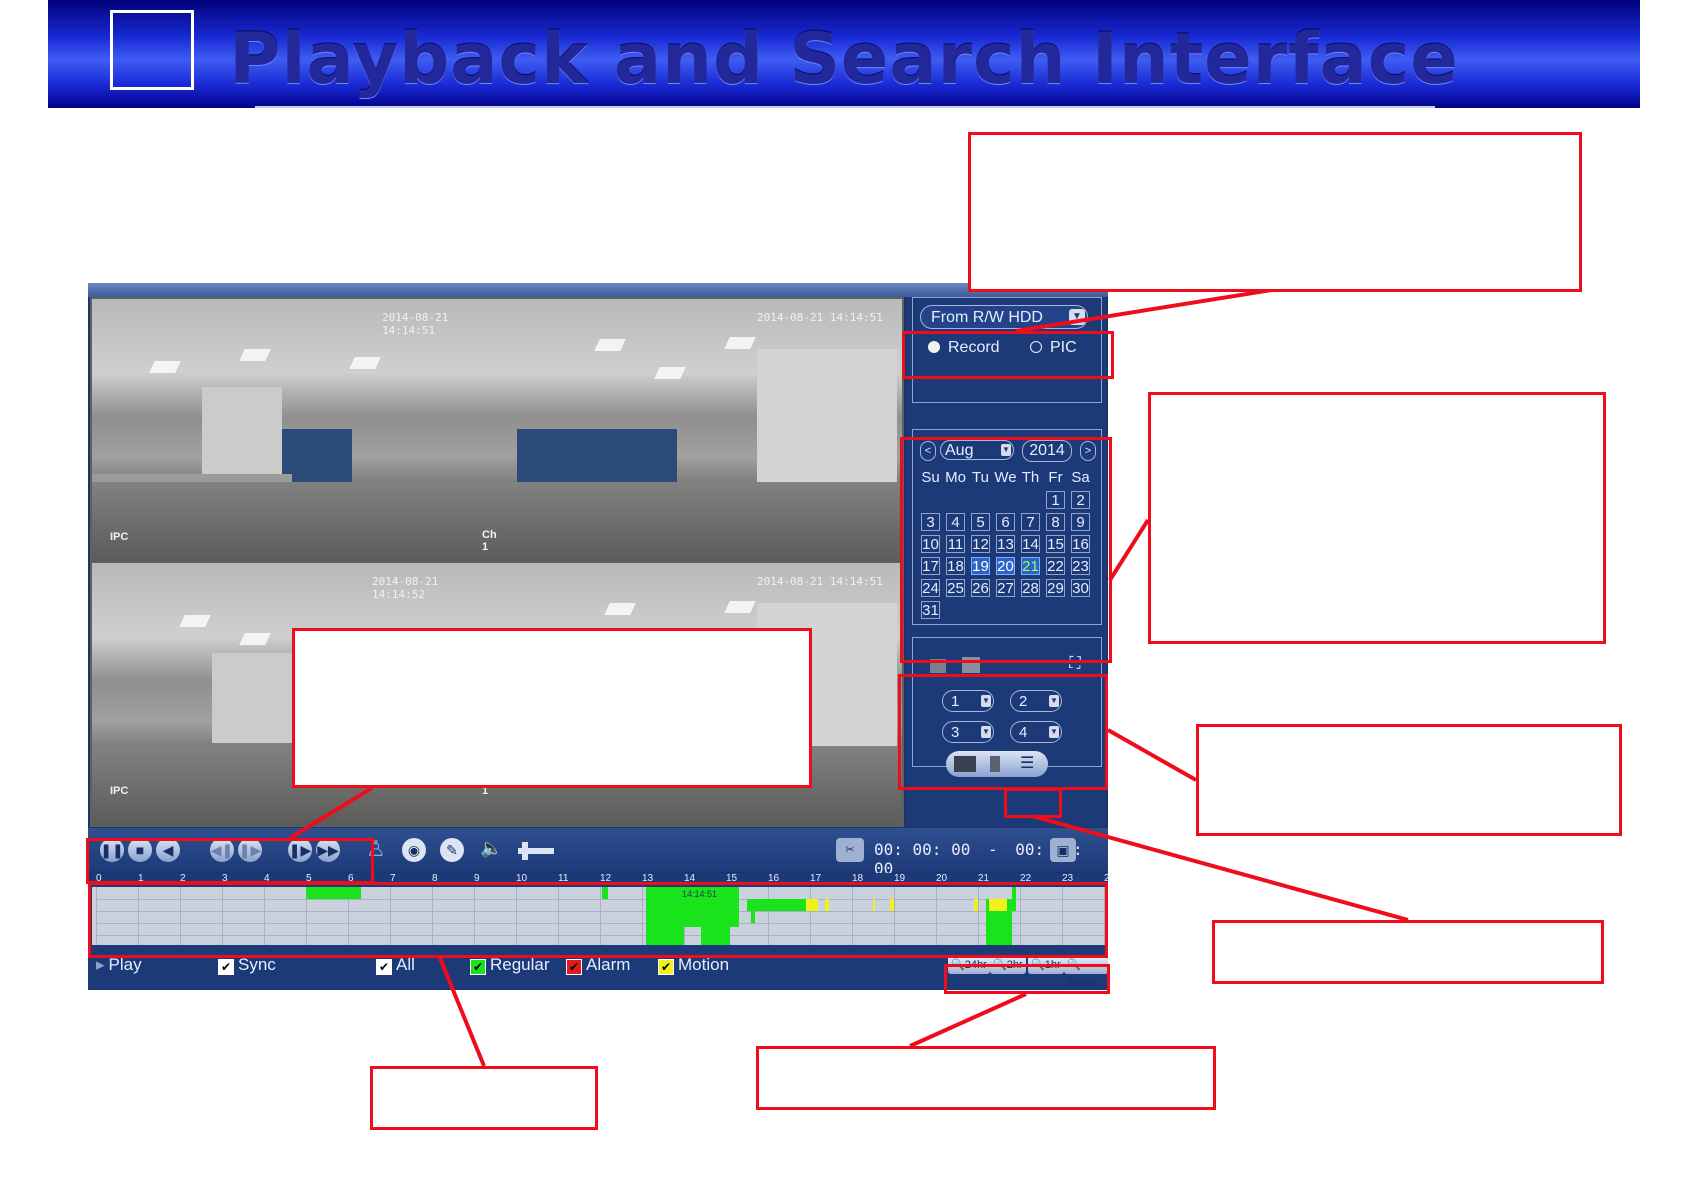 Image resolution: width=1683 pixels, height=1190 pixels. What do you see at coordinates (491, 848) in the screenshot?
I see `volume-icon: 🔈` at bounding box center [491, 848].